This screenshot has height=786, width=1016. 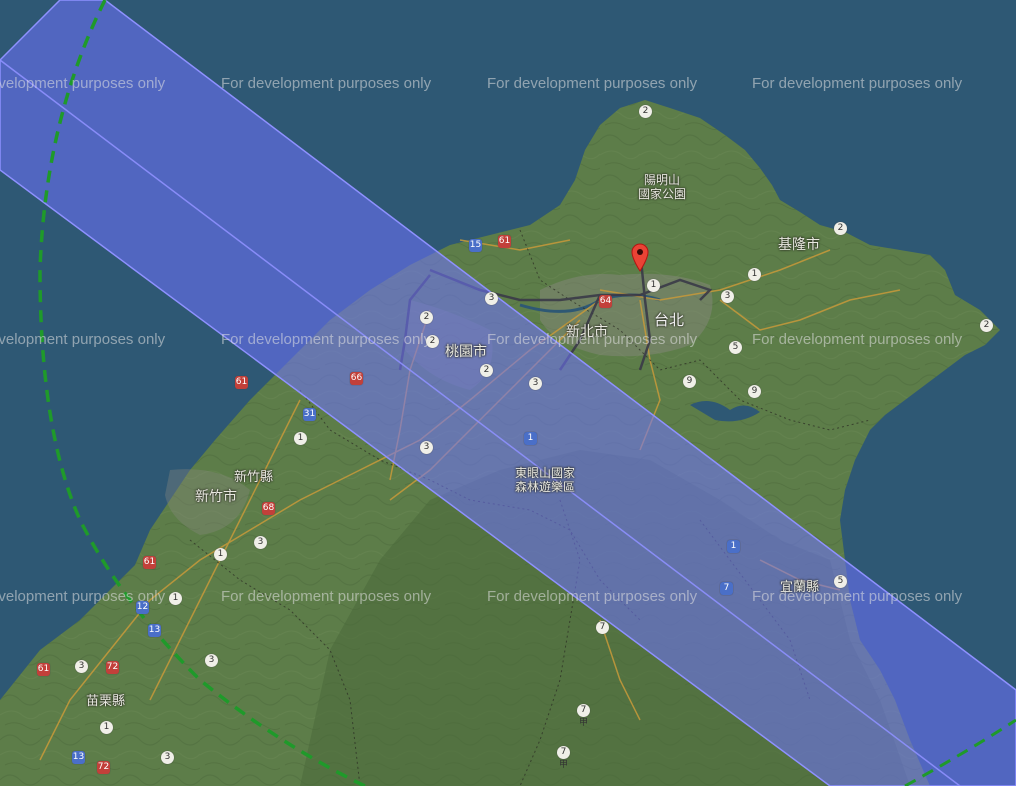 I want to click on label-yangmingshan: 陽明山 國家公園, so click(x=662, y=187).